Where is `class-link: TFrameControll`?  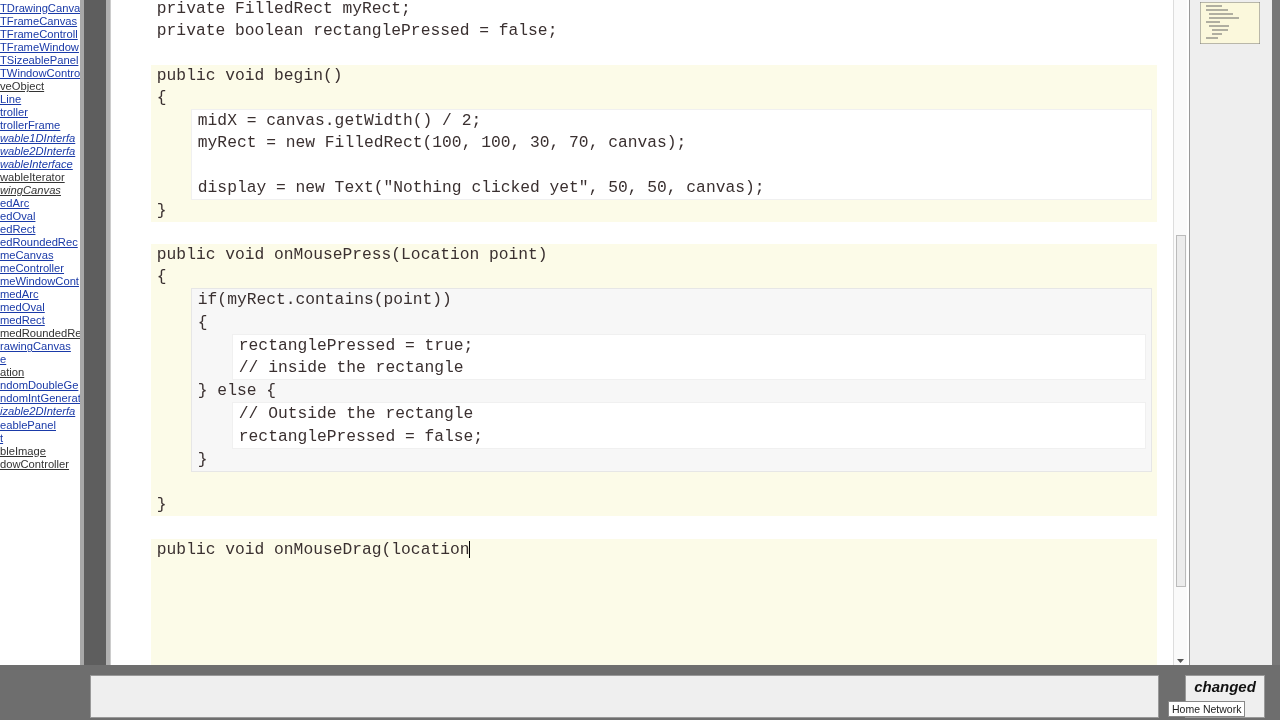 class-link: TFrameControll is located at coordinates (40, 35).